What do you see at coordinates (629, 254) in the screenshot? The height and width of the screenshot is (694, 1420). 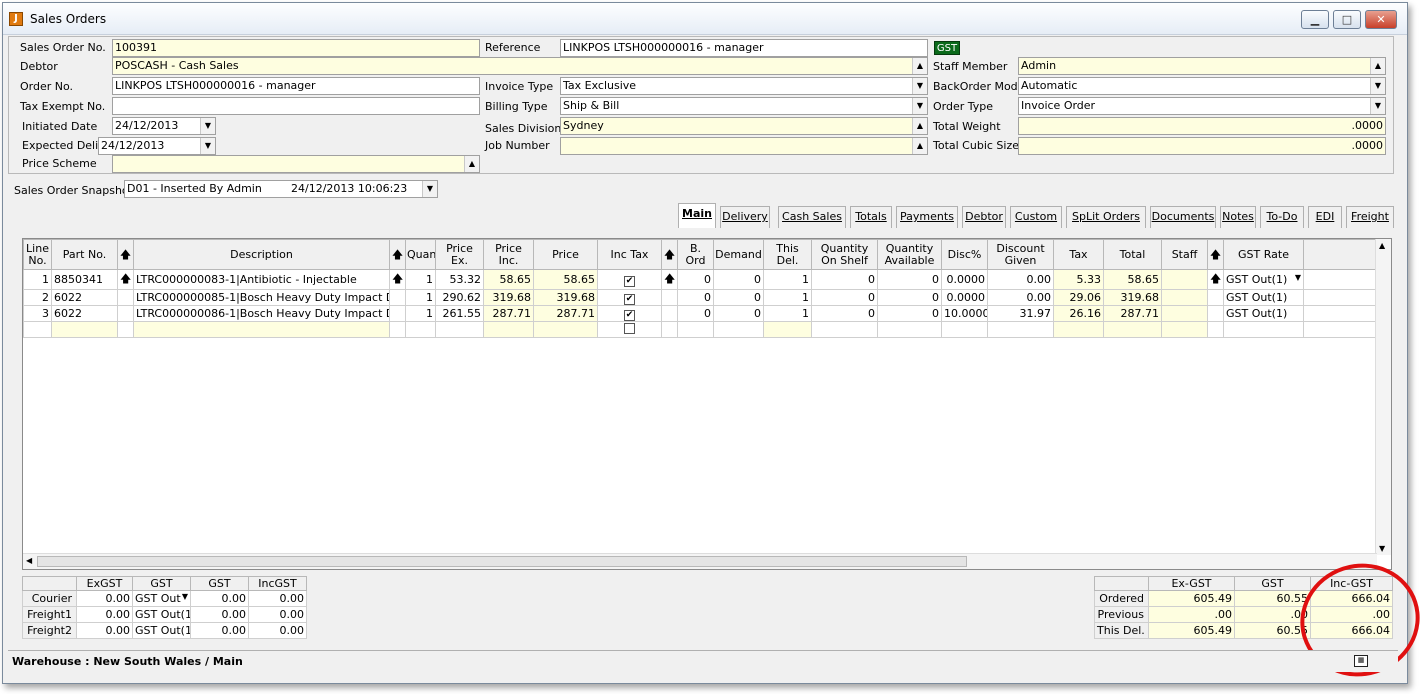 I see `col-inc-tax: Inc Tax` at bounding box center [629, 254].